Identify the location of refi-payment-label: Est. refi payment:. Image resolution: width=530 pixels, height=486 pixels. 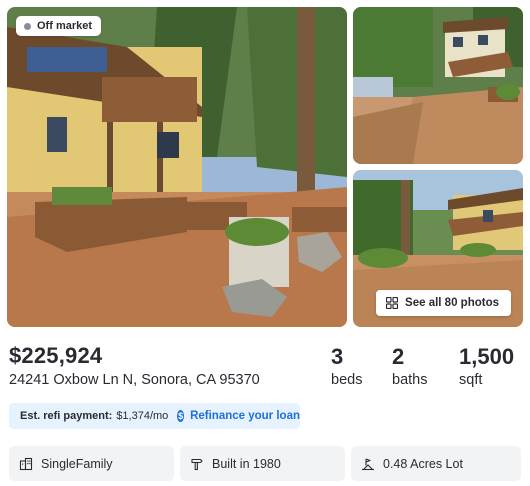
(66, 416).